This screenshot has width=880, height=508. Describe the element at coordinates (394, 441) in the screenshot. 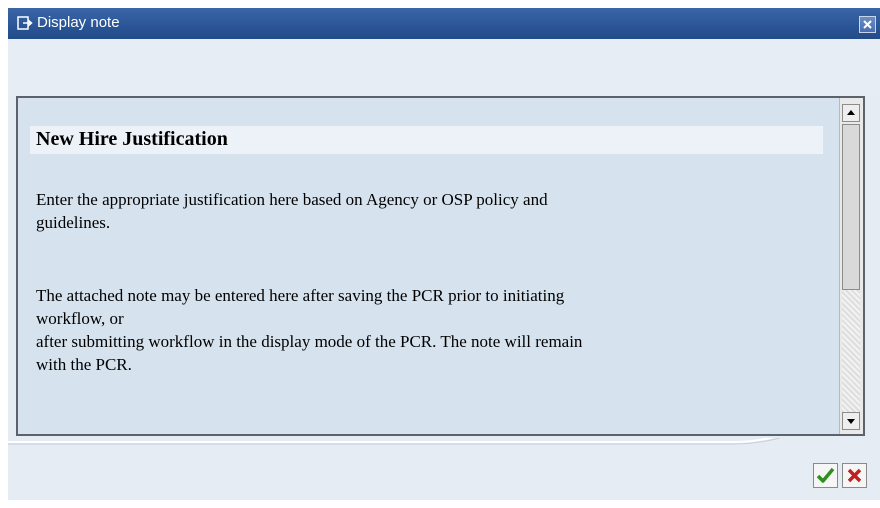

I see `footer-divider` at that location.